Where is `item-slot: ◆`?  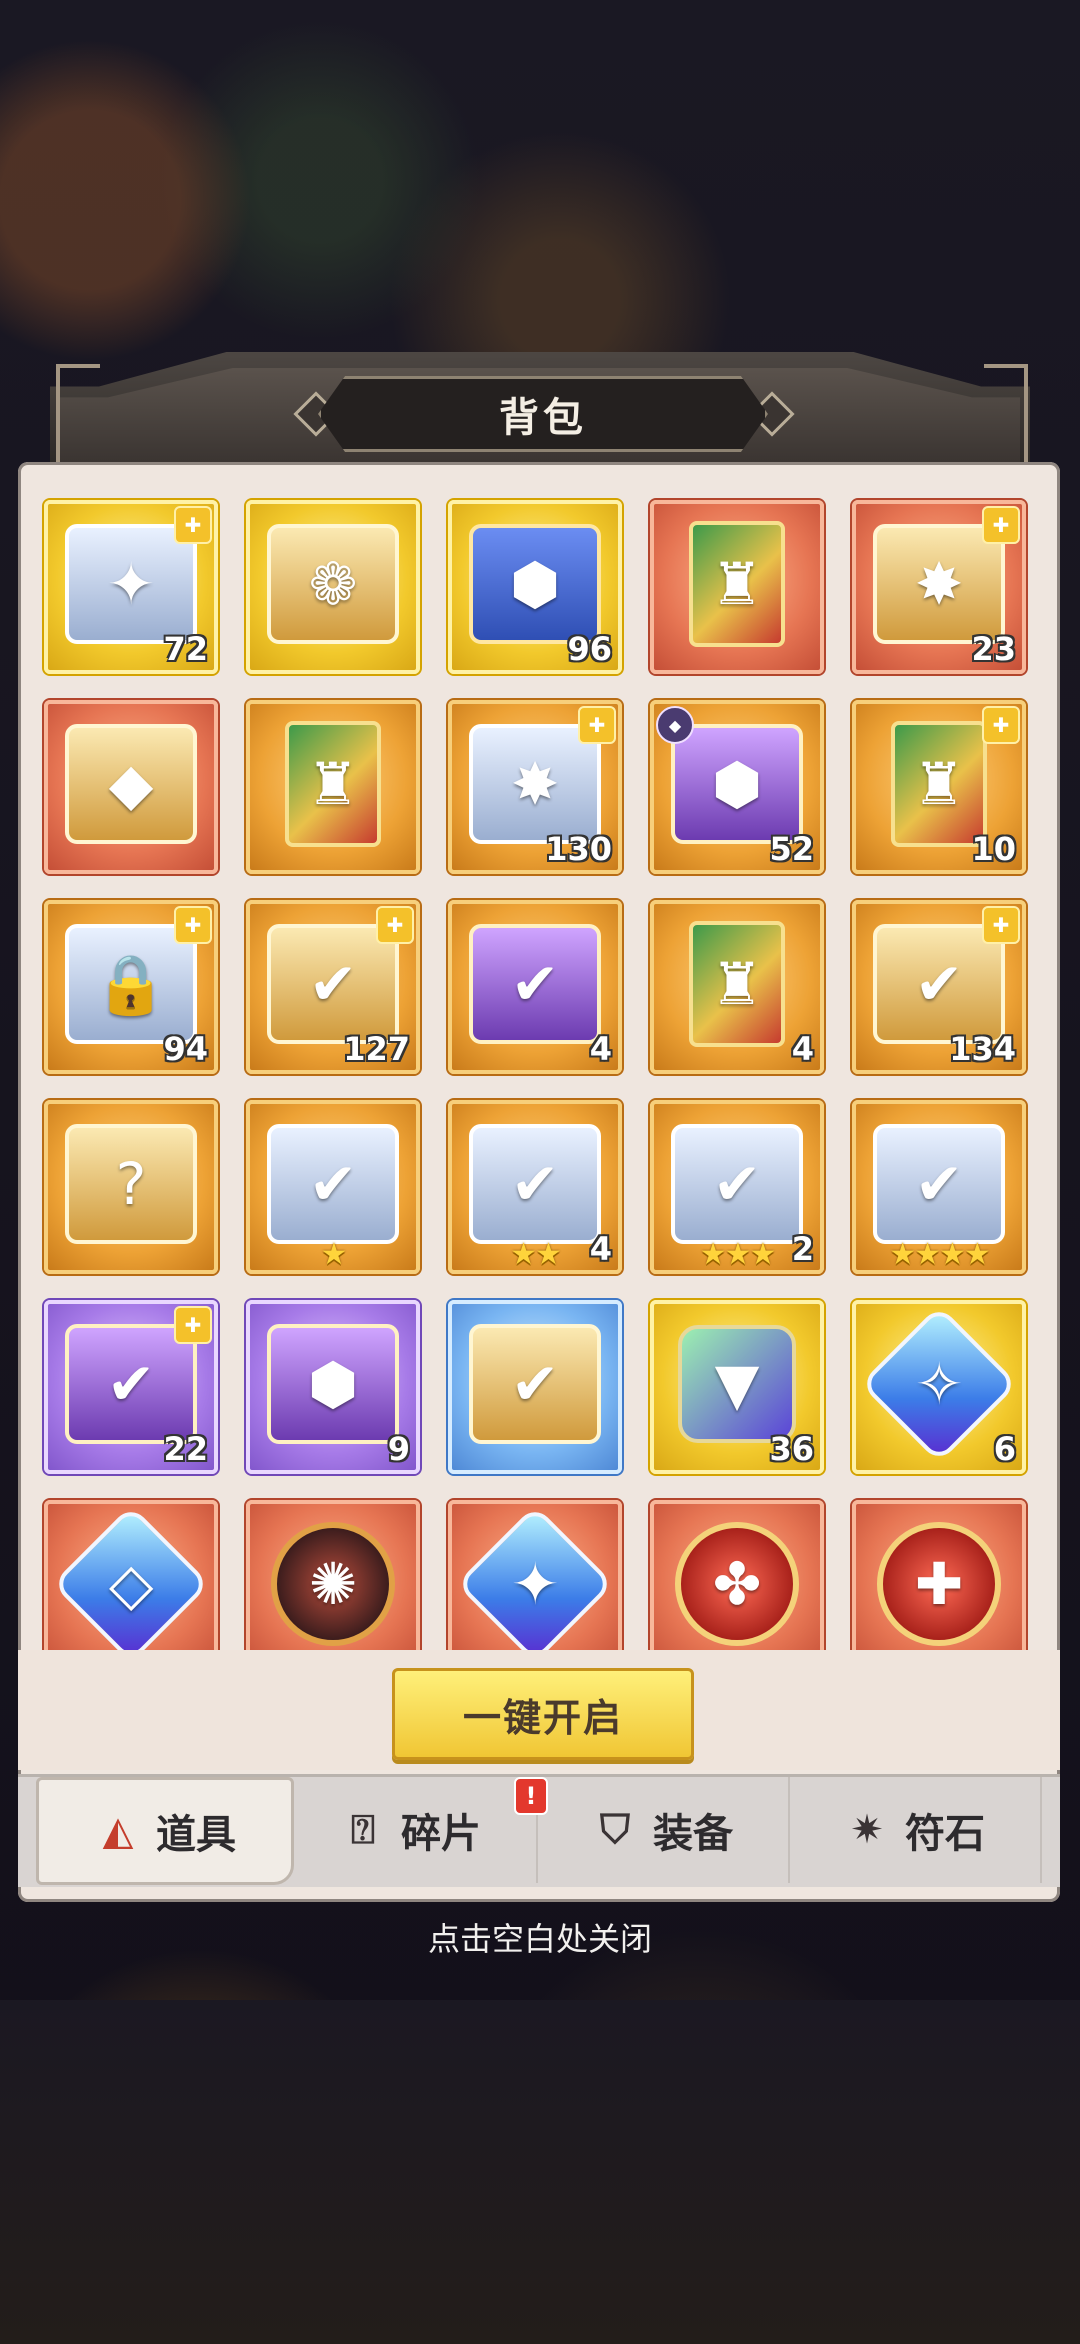 item-slot: ◆ is located at coordinates (131, 787).